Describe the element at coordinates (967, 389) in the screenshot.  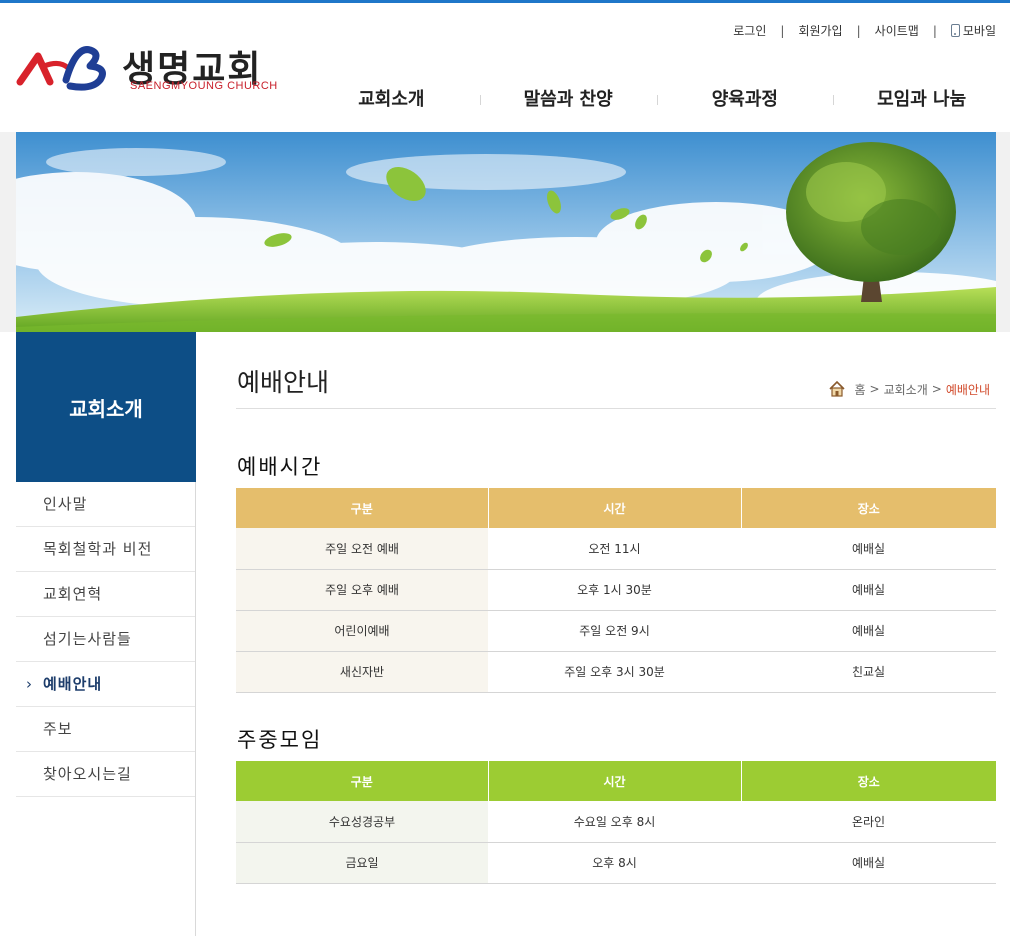
I see `breadcrumb-current: 예배안내` at that location.